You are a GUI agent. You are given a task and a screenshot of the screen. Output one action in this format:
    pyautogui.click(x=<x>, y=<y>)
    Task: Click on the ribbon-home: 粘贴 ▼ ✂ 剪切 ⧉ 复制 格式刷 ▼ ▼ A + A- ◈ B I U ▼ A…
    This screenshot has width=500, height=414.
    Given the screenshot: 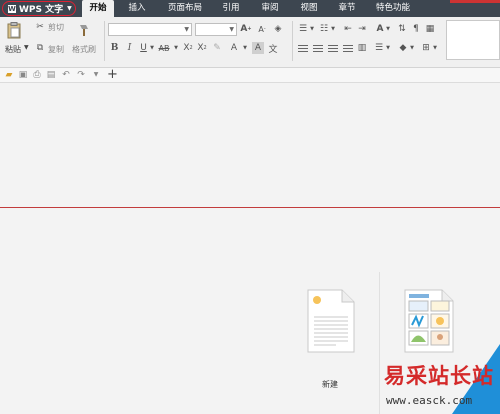 What is the action you would take?
    pyautogui.click(x=250, y=42)
    